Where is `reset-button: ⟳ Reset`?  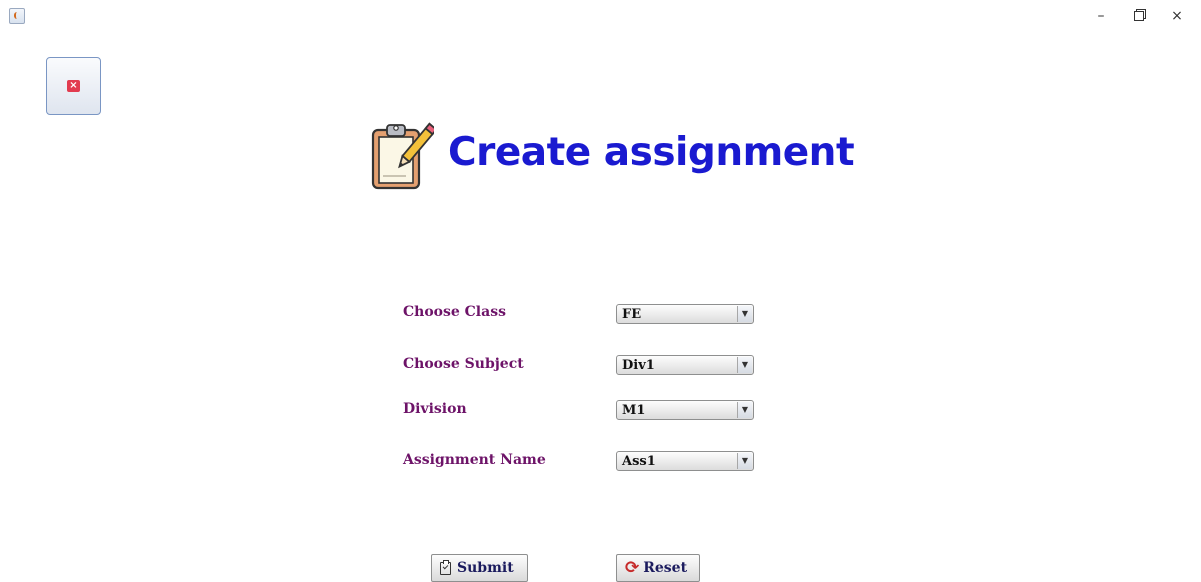
reset-button: ⟳ Reset is located at coordinates (658, 568).